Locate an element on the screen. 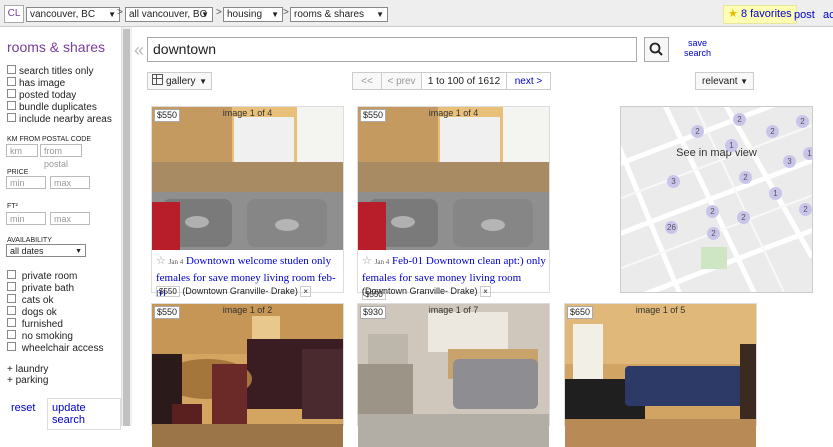  checkbox-posted-today: posted today is located at coordinates (41, 95).